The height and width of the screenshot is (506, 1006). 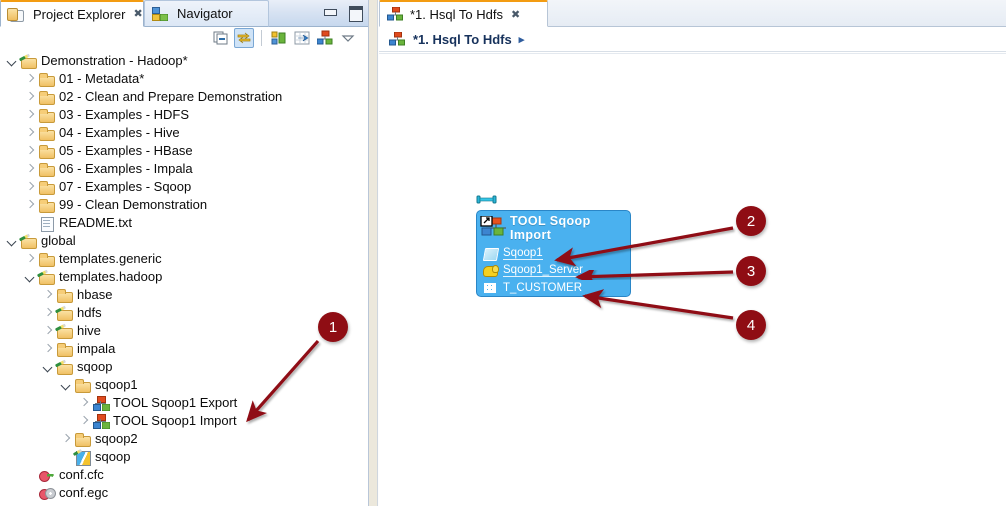 I want to click on node-row-sqoop1: Sqoop1, so click(x=556, y=253).